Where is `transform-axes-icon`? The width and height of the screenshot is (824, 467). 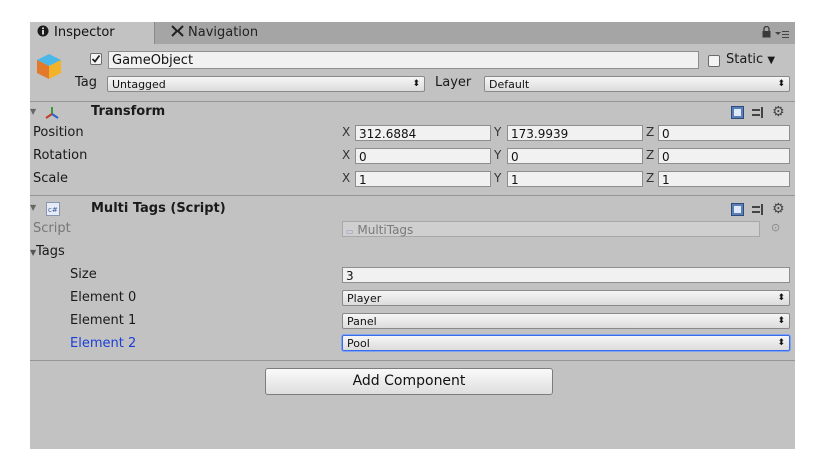
transform-axes-icon is located at coordinates (52, 114).